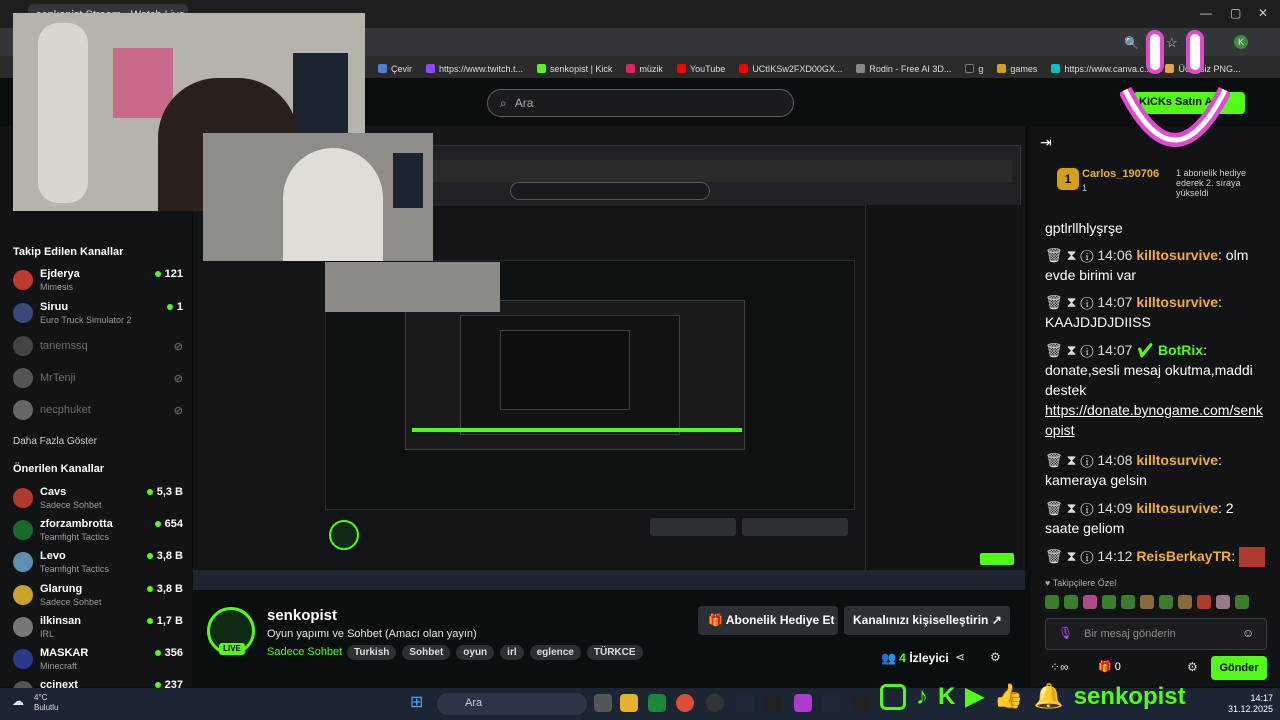 The width and height of the screenshot is (1280, 720). I want to click on gift-sub-button: 🎁 Abonelik Hediye Et, so click(768, 620).